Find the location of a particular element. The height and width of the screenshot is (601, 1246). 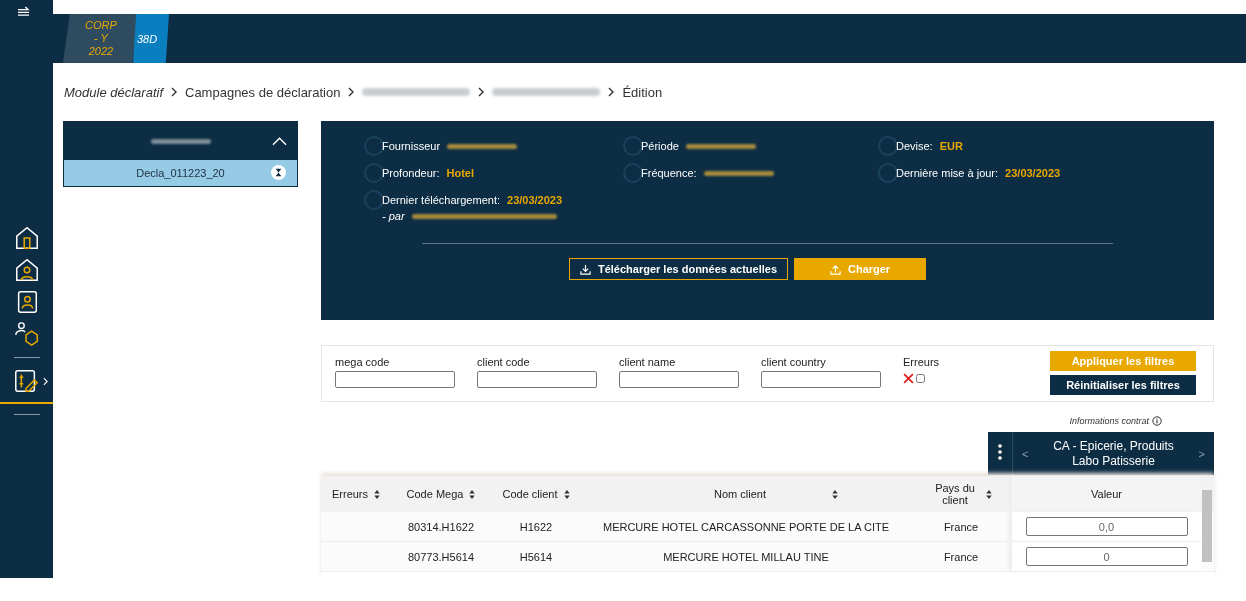

filter-label: client country is located at coordinates (794, 362).